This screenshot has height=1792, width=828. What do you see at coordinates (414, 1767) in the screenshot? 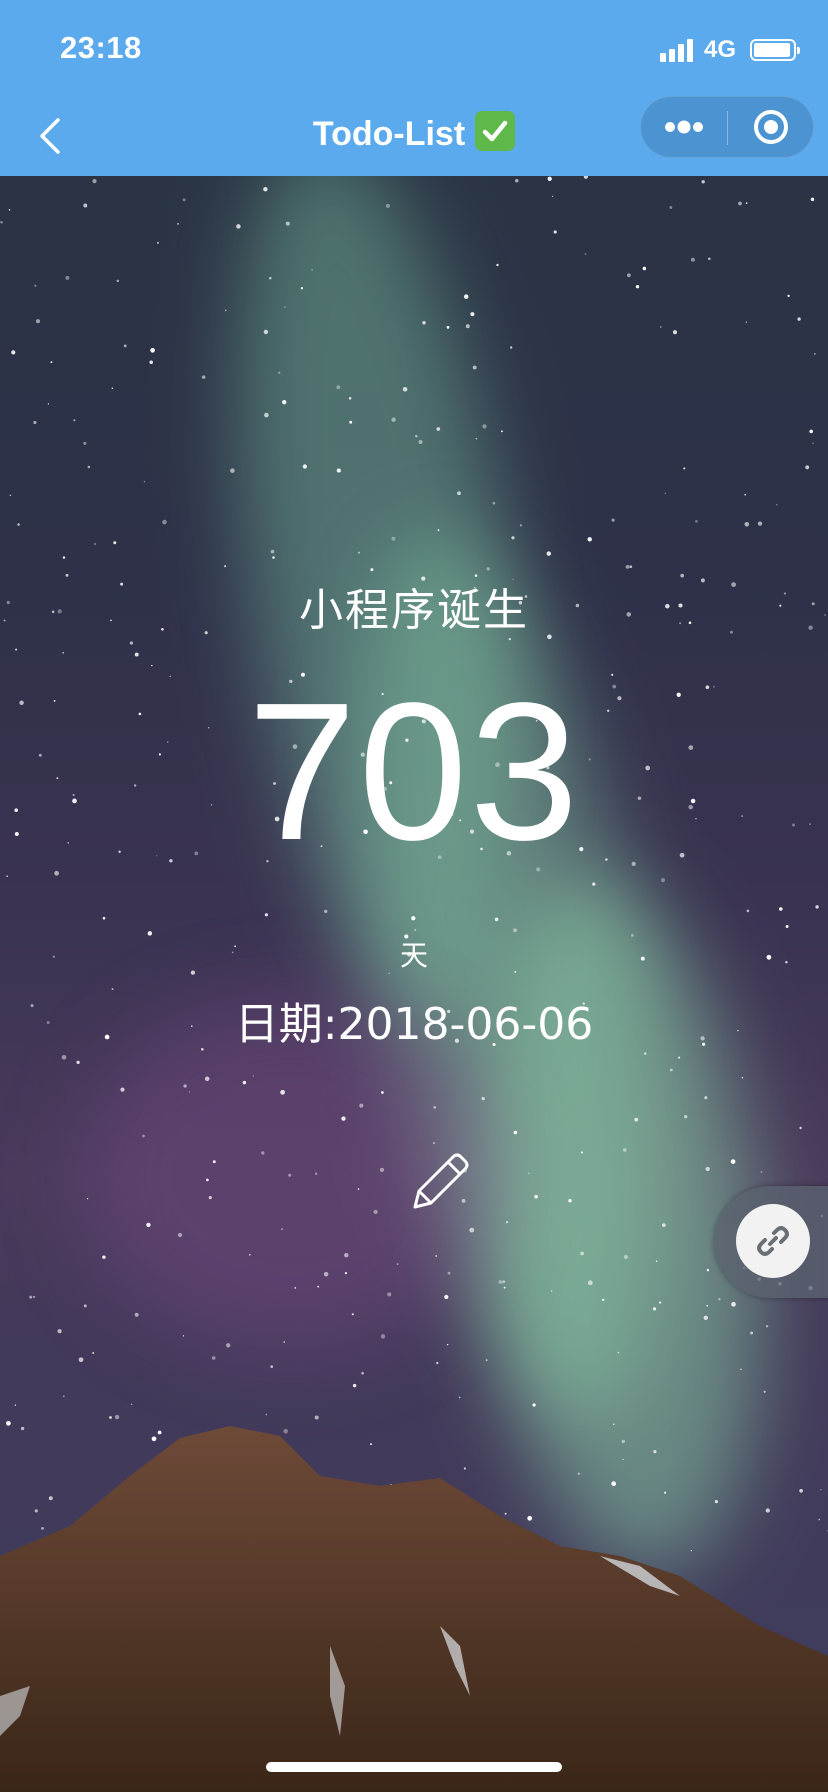
I see `home-indicator` at bounding box center [414, 1767].